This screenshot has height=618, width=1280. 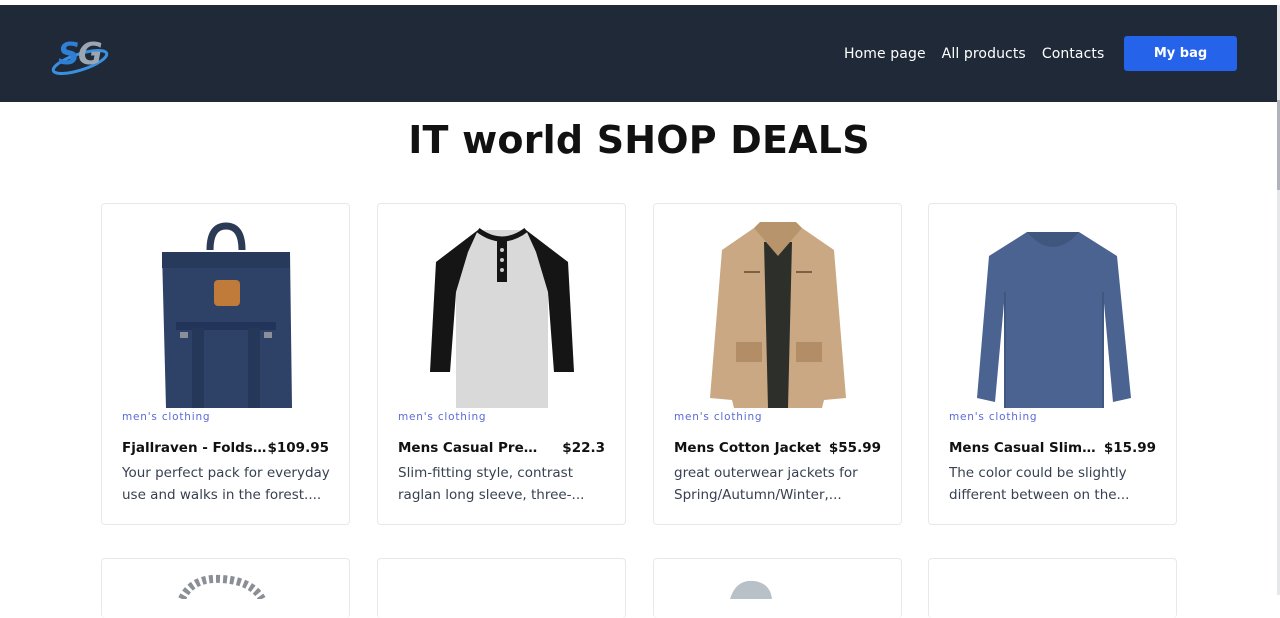 What do you see at coordinates (583, 448) in the screenshot?
I see `product-price: $22.3` at bounding box center [583, 448].